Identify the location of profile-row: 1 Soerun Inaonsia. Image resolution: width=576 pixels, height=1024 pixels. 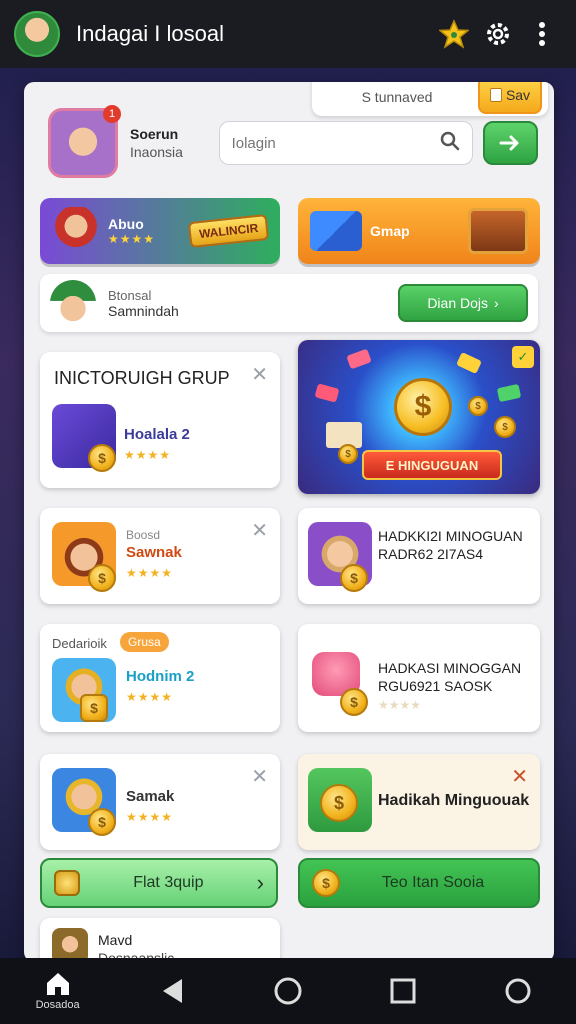
(293, 143).